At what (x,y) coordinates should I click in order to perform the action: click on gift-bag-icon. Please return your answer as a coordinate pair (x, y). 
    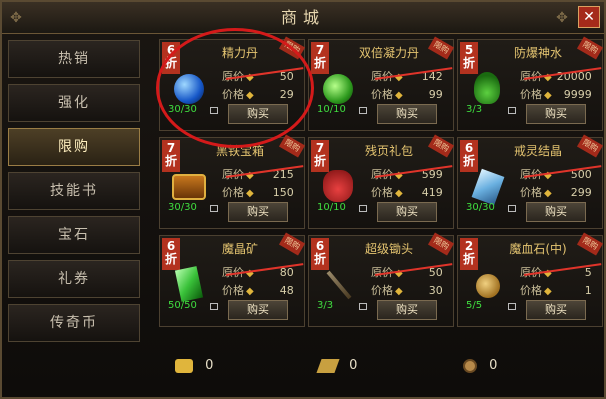
    Looking at the image, I should click on (338, 186).